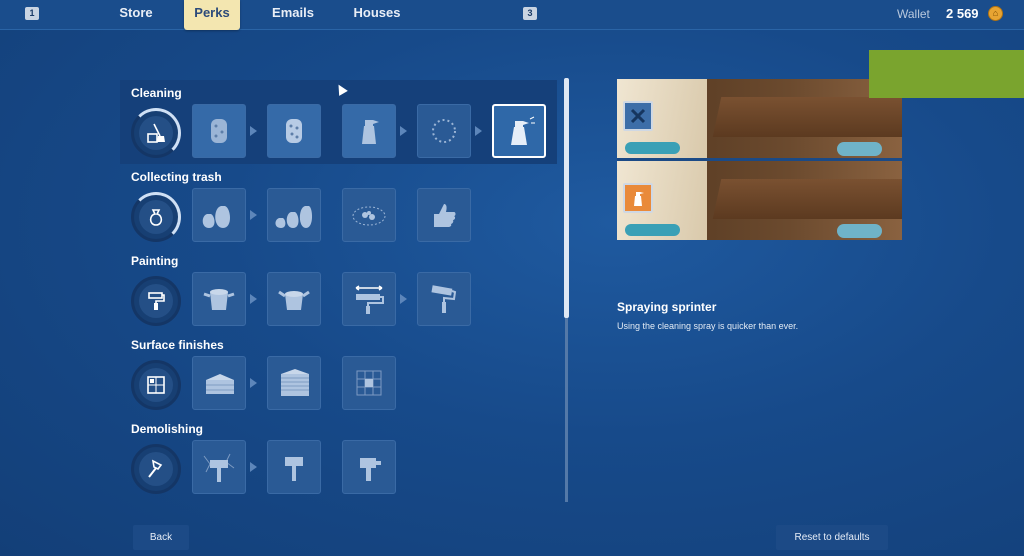 Image resolution: width=1024 pixels, height=556 pixels. I want to click on perk-sledgehammer, so click(219, 467).